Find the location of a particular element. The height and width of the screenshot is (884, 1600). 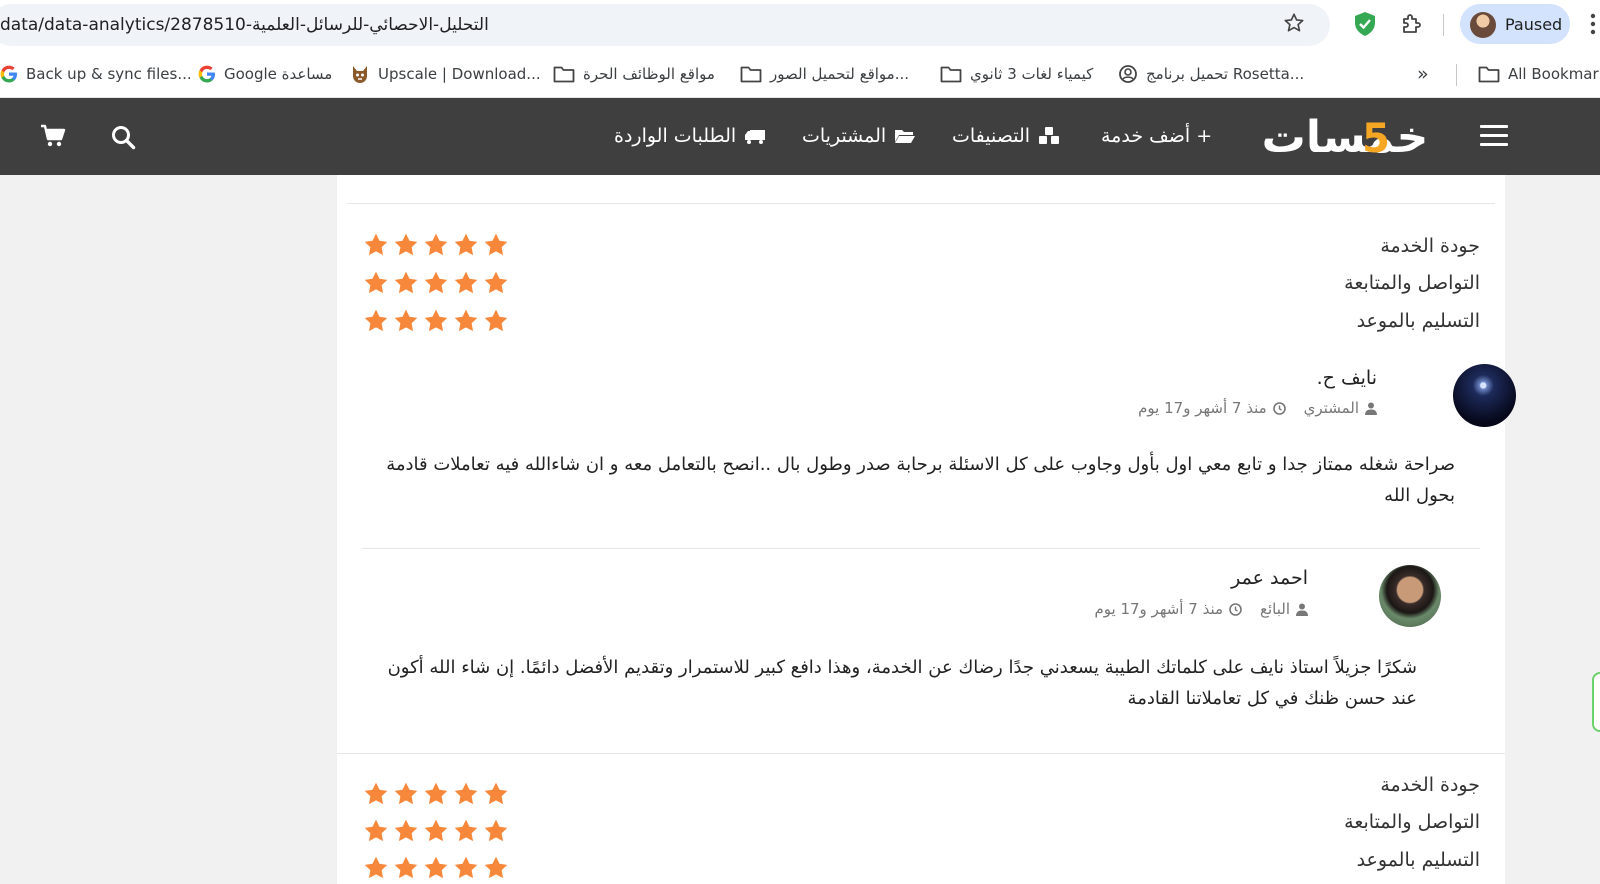

profile-avatar is located at coordinates (1483, 25).